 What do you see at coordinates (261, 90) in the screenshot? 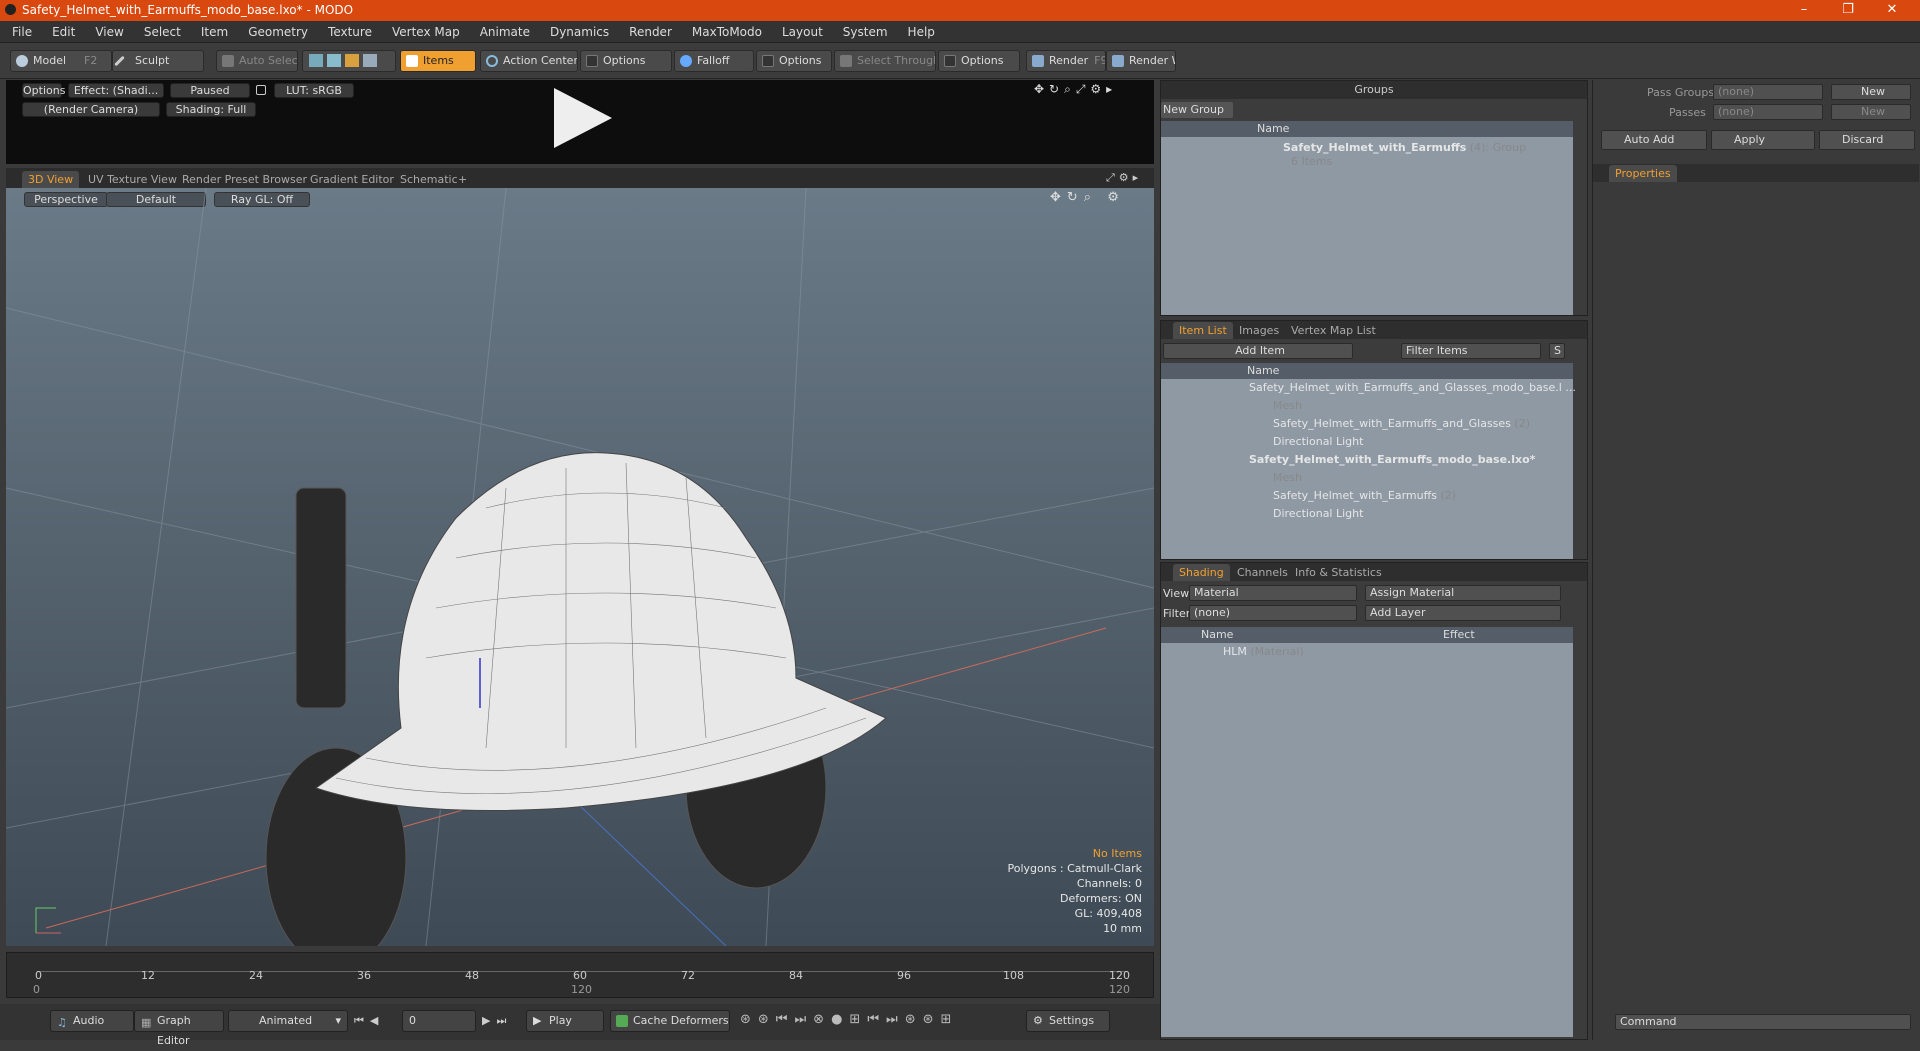
I see `lock-icon` at bounding box center [261, 90].